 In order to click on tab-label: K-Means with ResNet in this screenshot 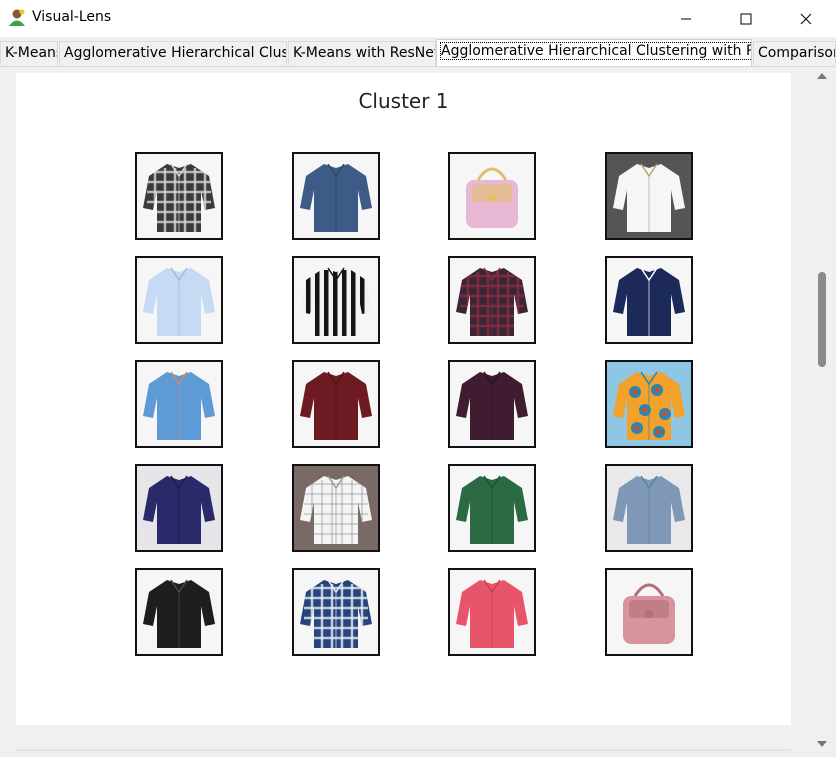, I will do `click(364, 53)`.